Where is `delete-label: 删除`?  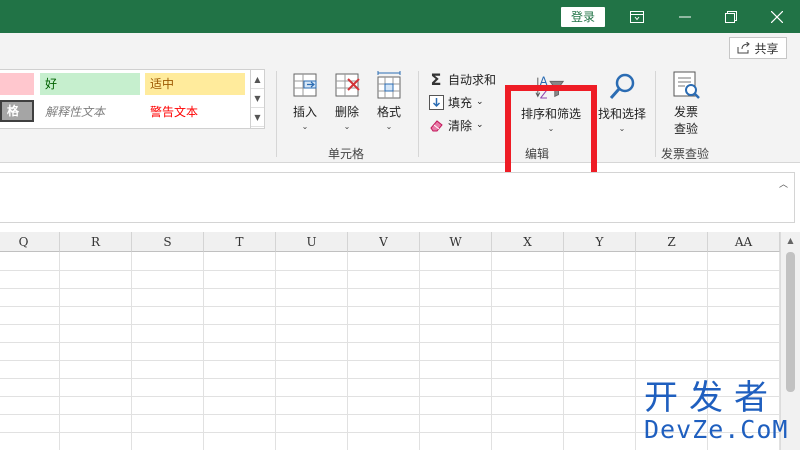 delete-label: 删除 is located at coordinates (346, 112).